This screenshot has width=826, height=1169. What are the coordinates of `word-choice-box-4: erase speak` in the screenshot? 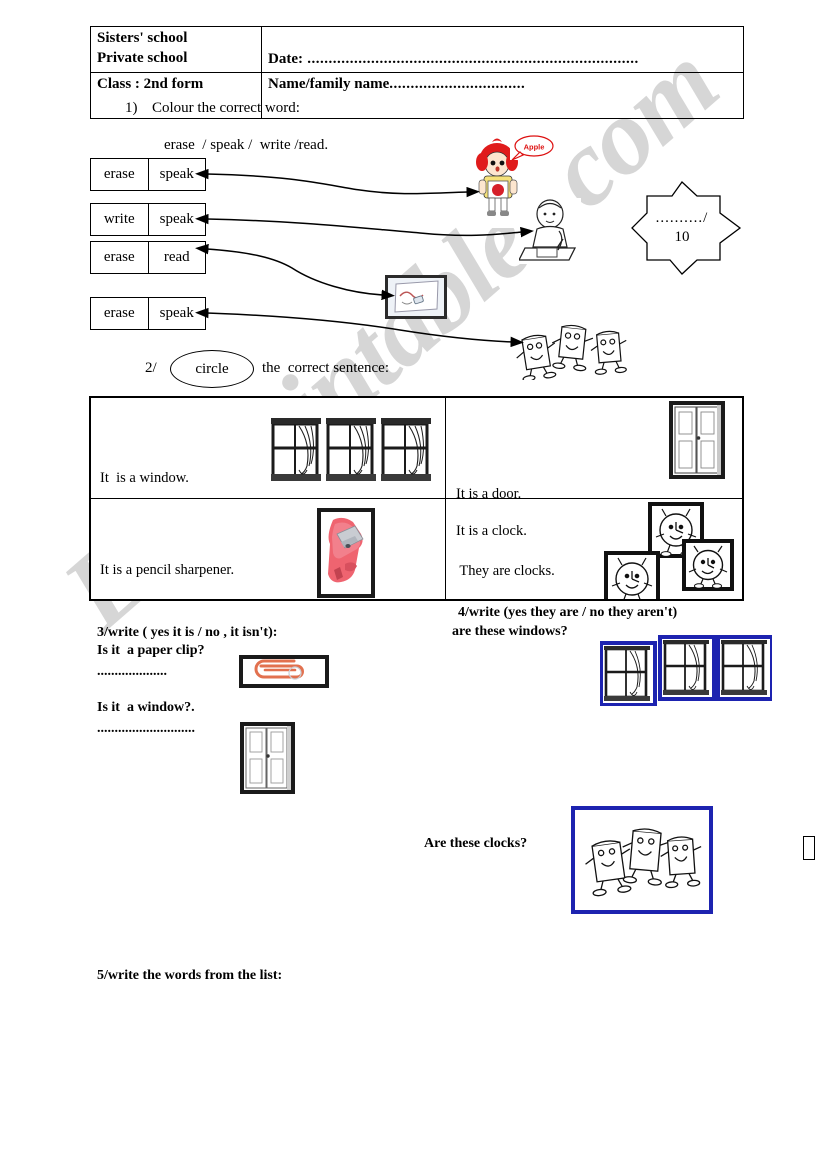 It's located at (148, 313).